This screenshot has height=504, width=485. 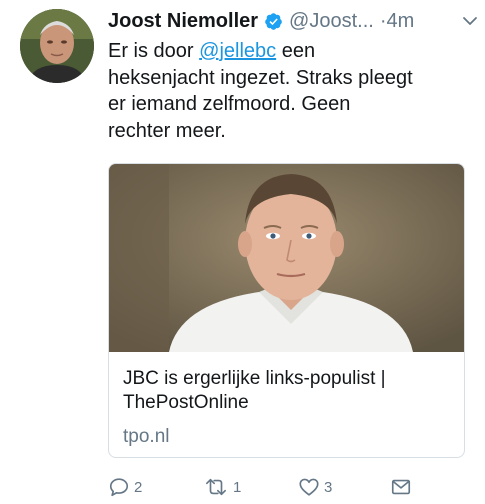 I want to click on avatar-image, so click(x=57, y=46).